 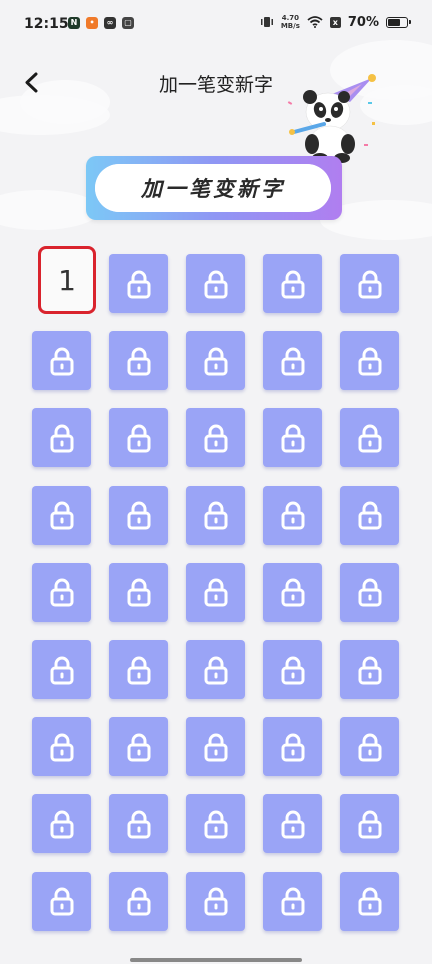 What do you see at coordinates (335, 22) in the screenshot?
I see `status-right: 4.70 MB/s x 70%` at bounding box center [335, 22].